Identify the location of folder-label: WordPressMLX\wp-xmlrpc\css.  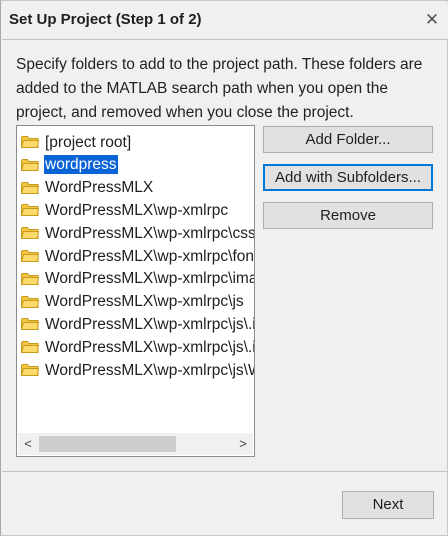
(150, 233).